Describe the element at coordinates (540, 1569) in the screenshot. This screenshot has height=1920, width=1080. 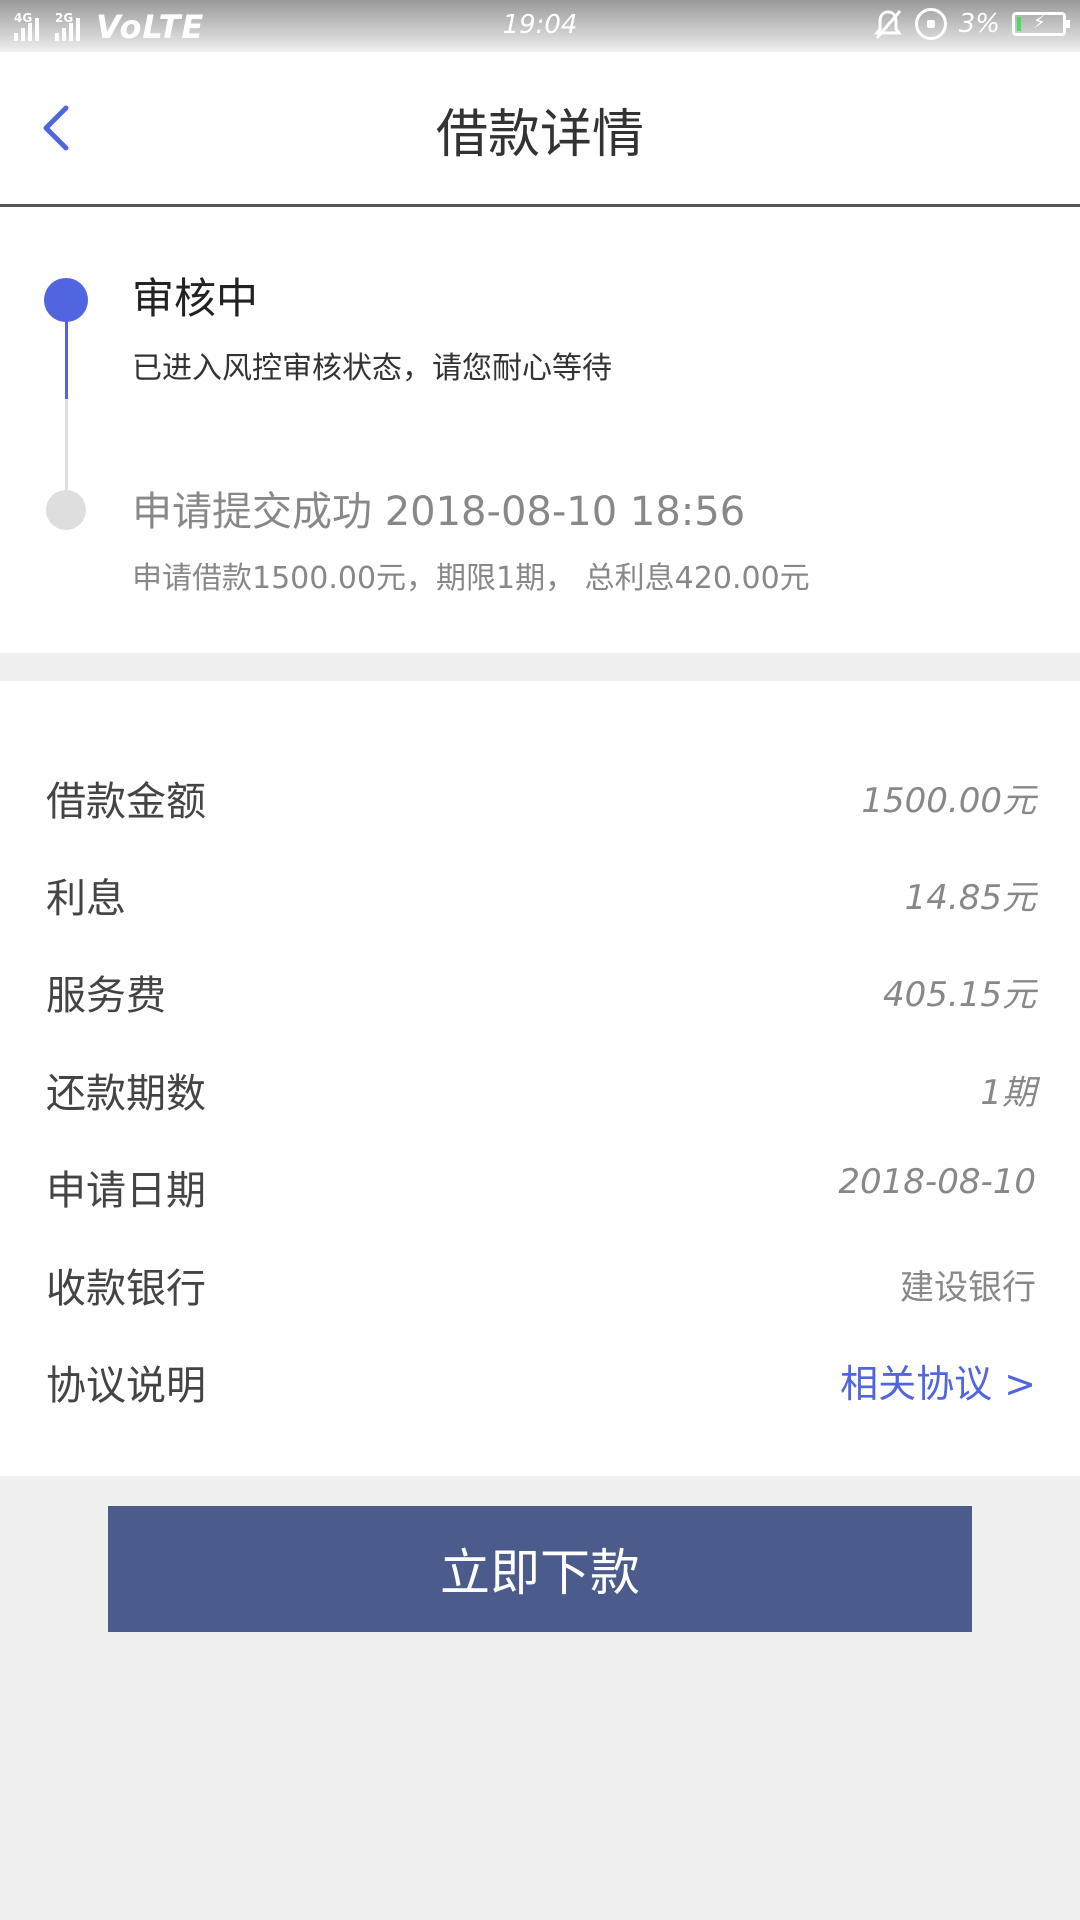
I see `disburse-now-button: 立即下款` at that location.